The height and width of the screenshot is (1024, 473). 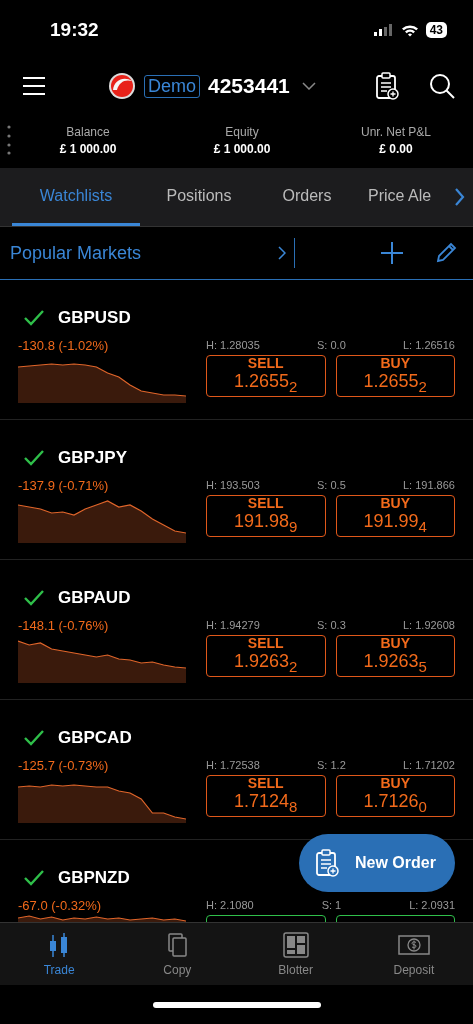 I want to click on buy-button: BUY 191.99$_{4}$, so click(x=395, y=516).